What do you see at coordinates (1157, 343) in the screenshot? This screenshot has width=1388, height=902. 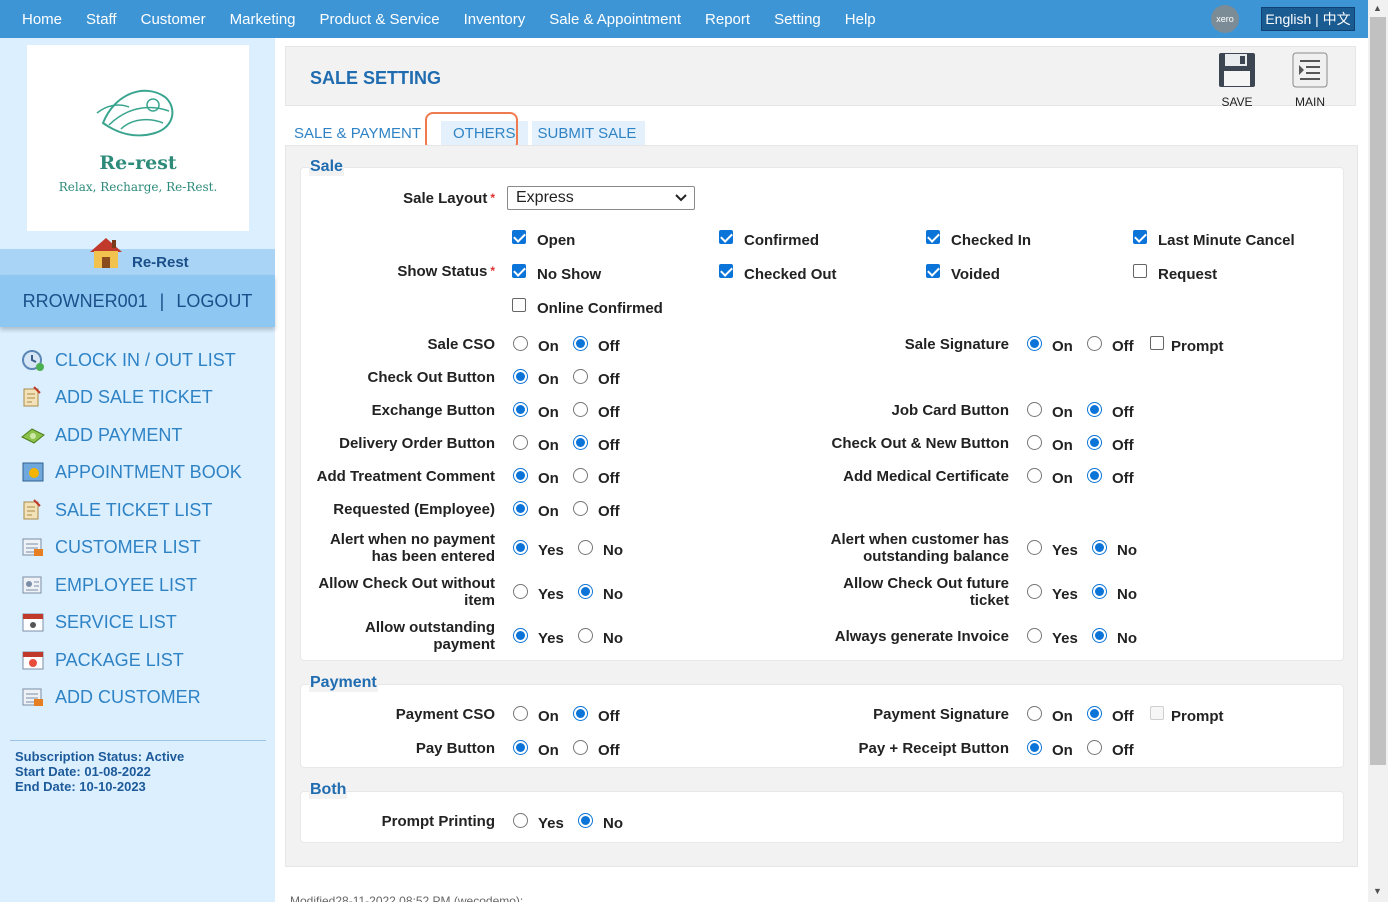 I see `sale-signature-prompt-checkbox` at bounding box center [1157, 343].